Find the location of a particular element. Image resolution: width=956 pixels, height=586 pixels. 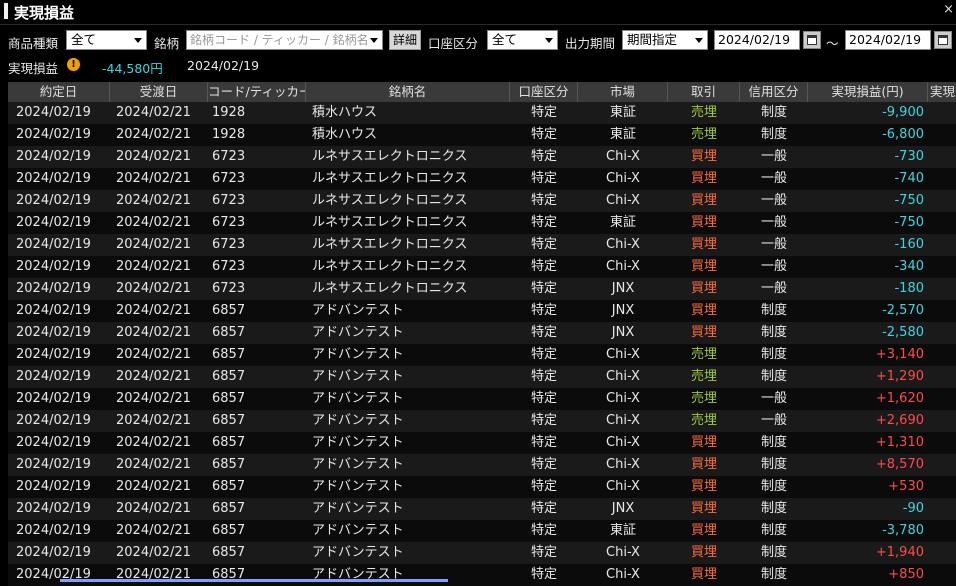

column-header-account: 口座区分 is located at coordinates (544, 92).